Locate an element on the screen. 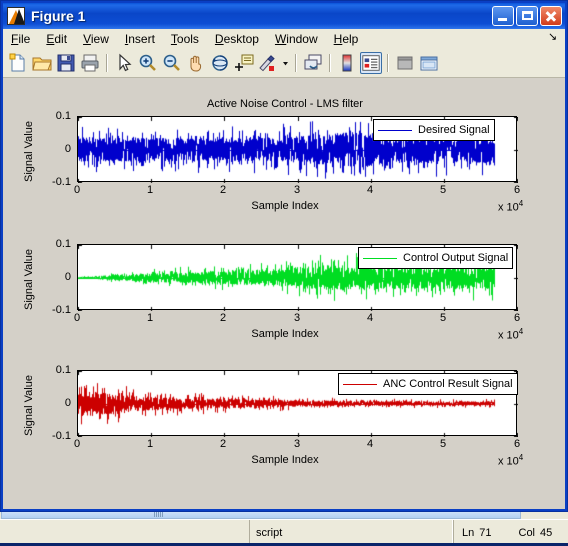 The height and width of the screenshot is (546, 568). y-axis-label-3: Signal Value is located at coordinates (29, 405).